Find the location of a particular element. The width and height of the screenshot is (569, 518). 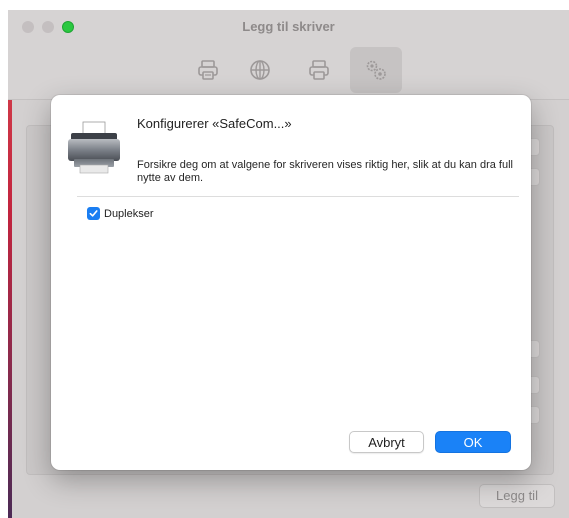

add-printer-button: Legg til is located at coordinates (517, 496).